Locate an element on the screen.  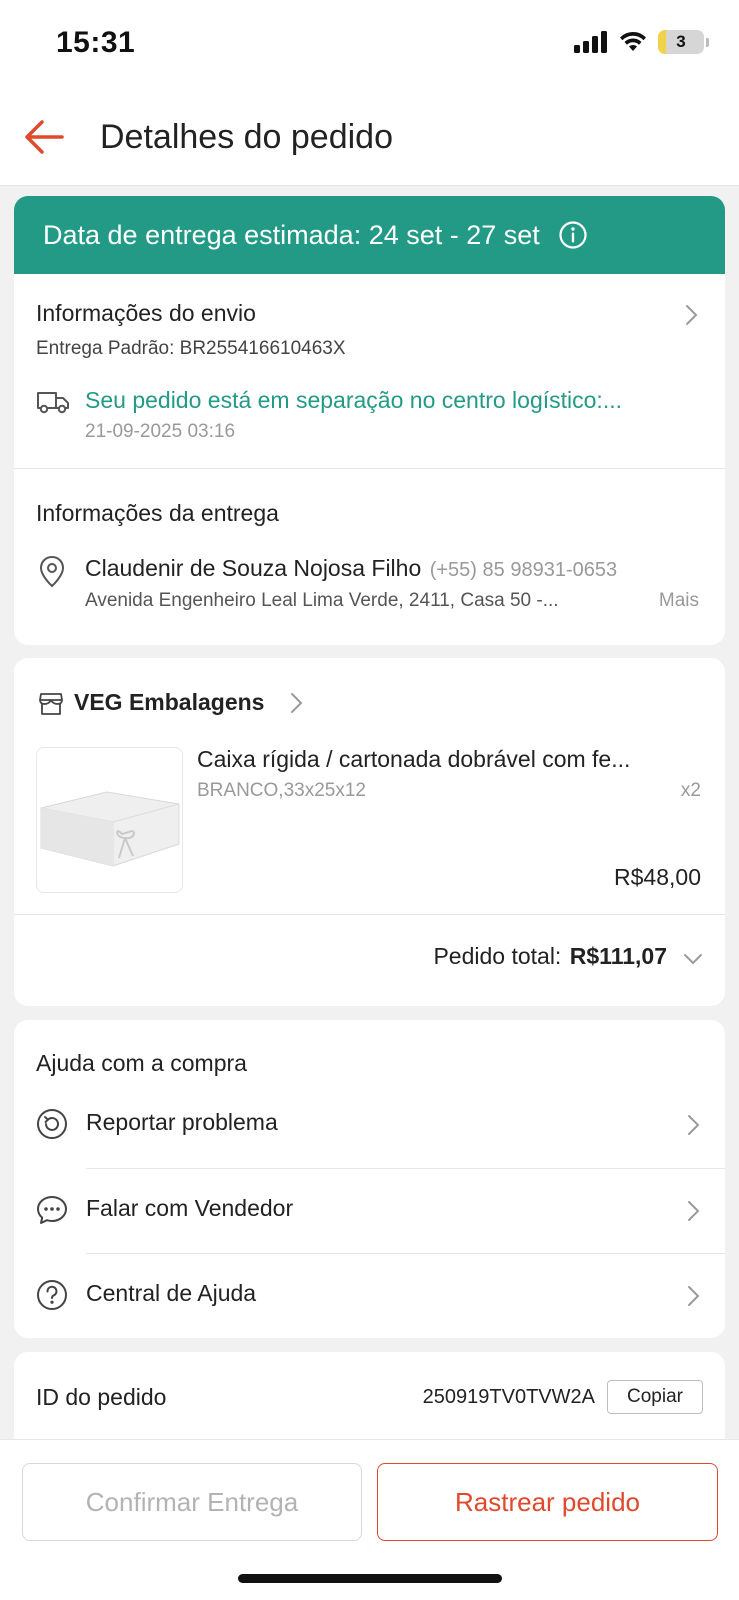
shipping-status-time: 21-09-2025 03:16 is located at coordinates (160, 431).